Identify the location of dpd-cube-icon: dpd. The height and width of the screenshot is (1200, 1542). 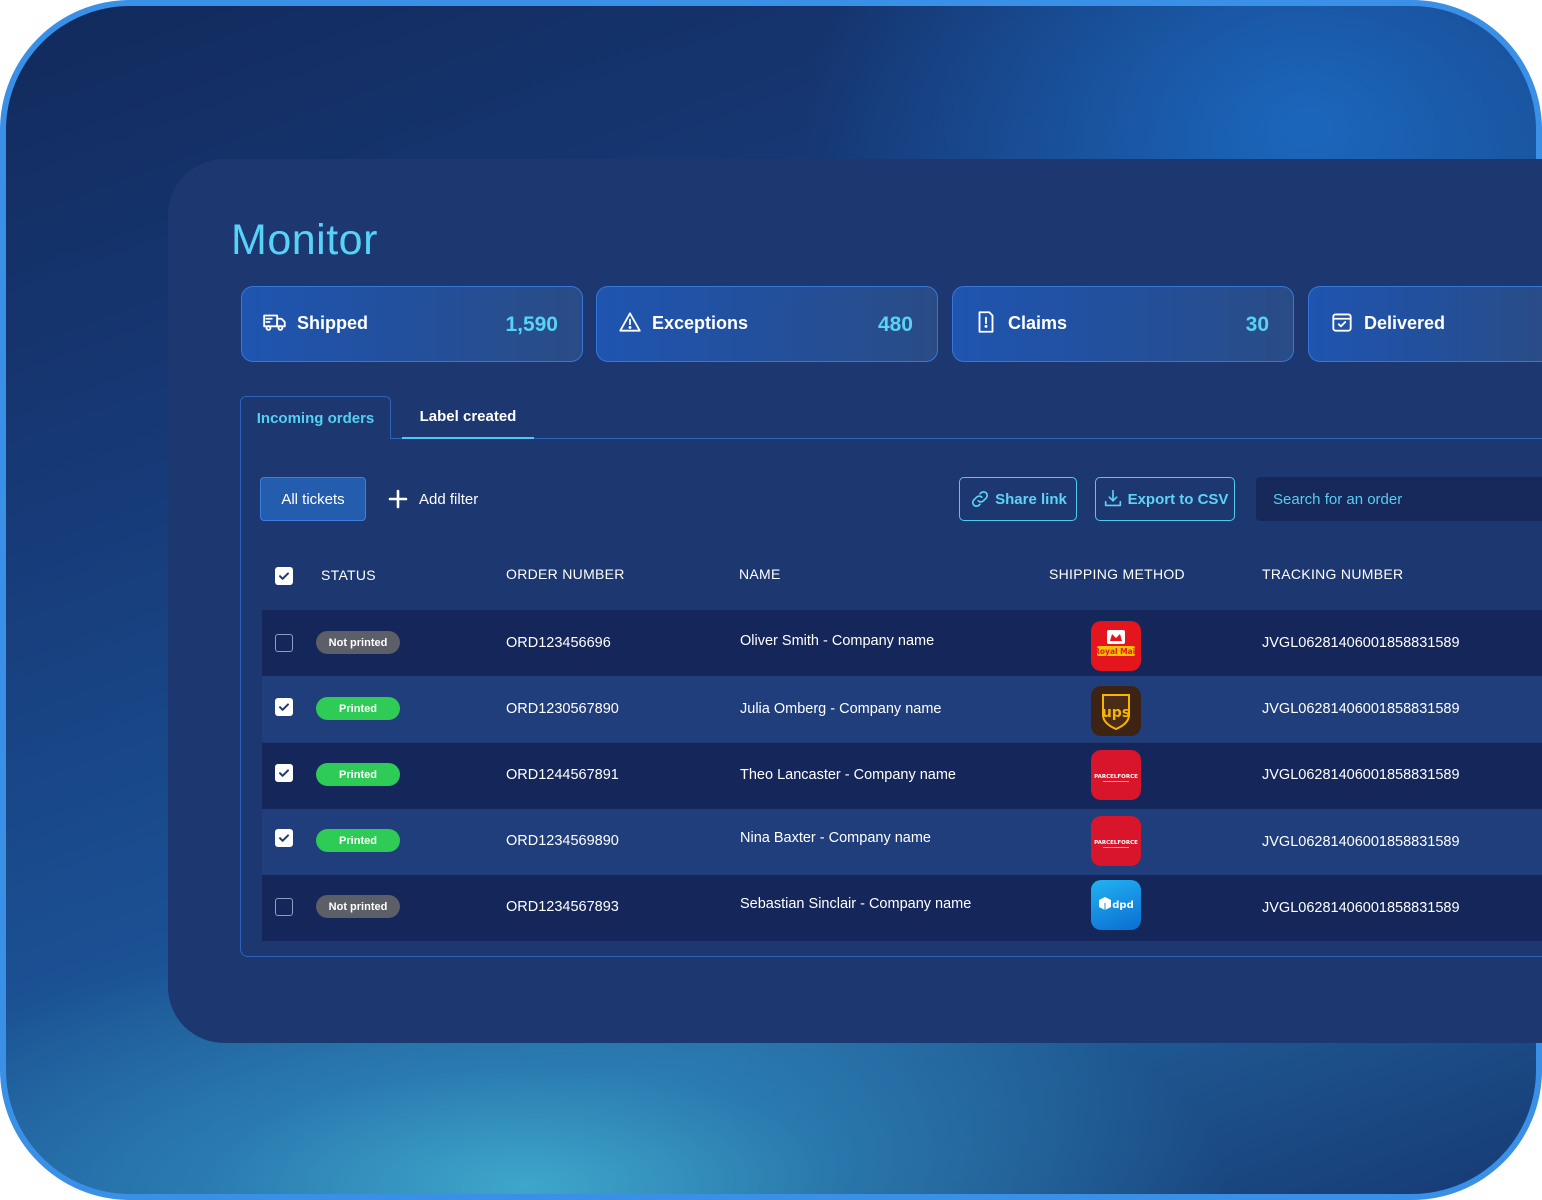
(1116, 904).